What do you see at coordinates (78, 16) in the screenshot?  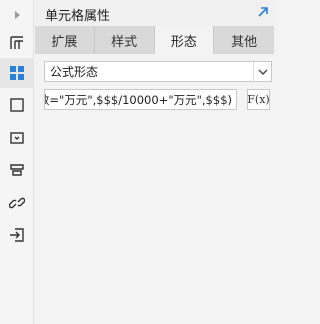 I see `panel-title: 单元格属性` at bounding box center [78, 16].